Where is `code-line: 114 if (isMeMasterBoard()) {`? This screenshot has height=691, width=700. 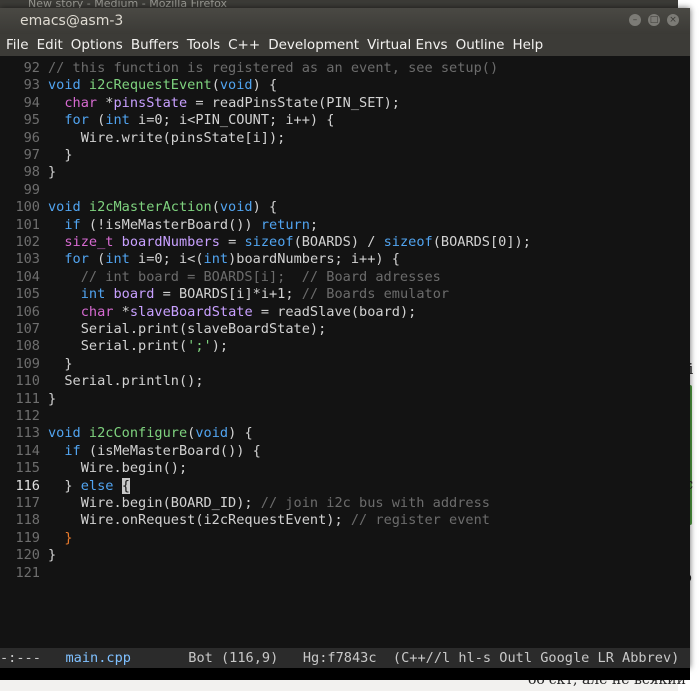
code-line: 114 if (isMeMasterBoard()) { is located at coordinates (130, 451).